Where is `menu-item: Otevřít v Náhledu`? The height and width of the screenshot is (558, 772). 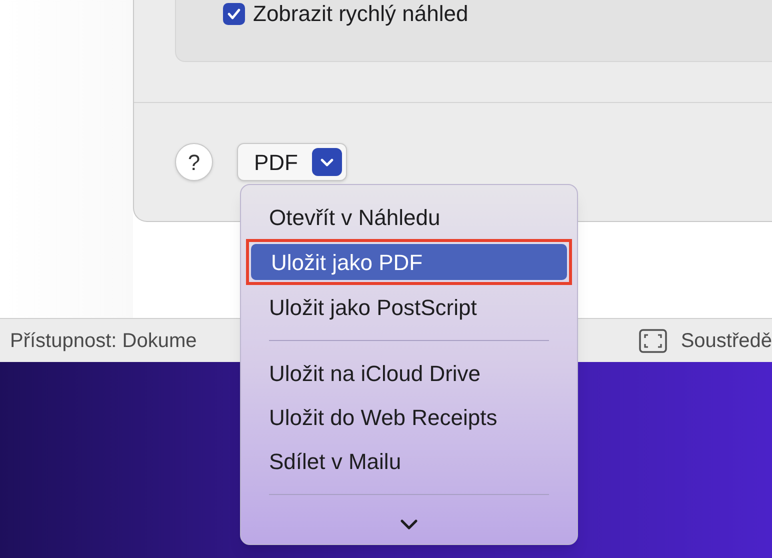 menu-item: Otevřít v Náhledu is located at coordinates (409, 217).